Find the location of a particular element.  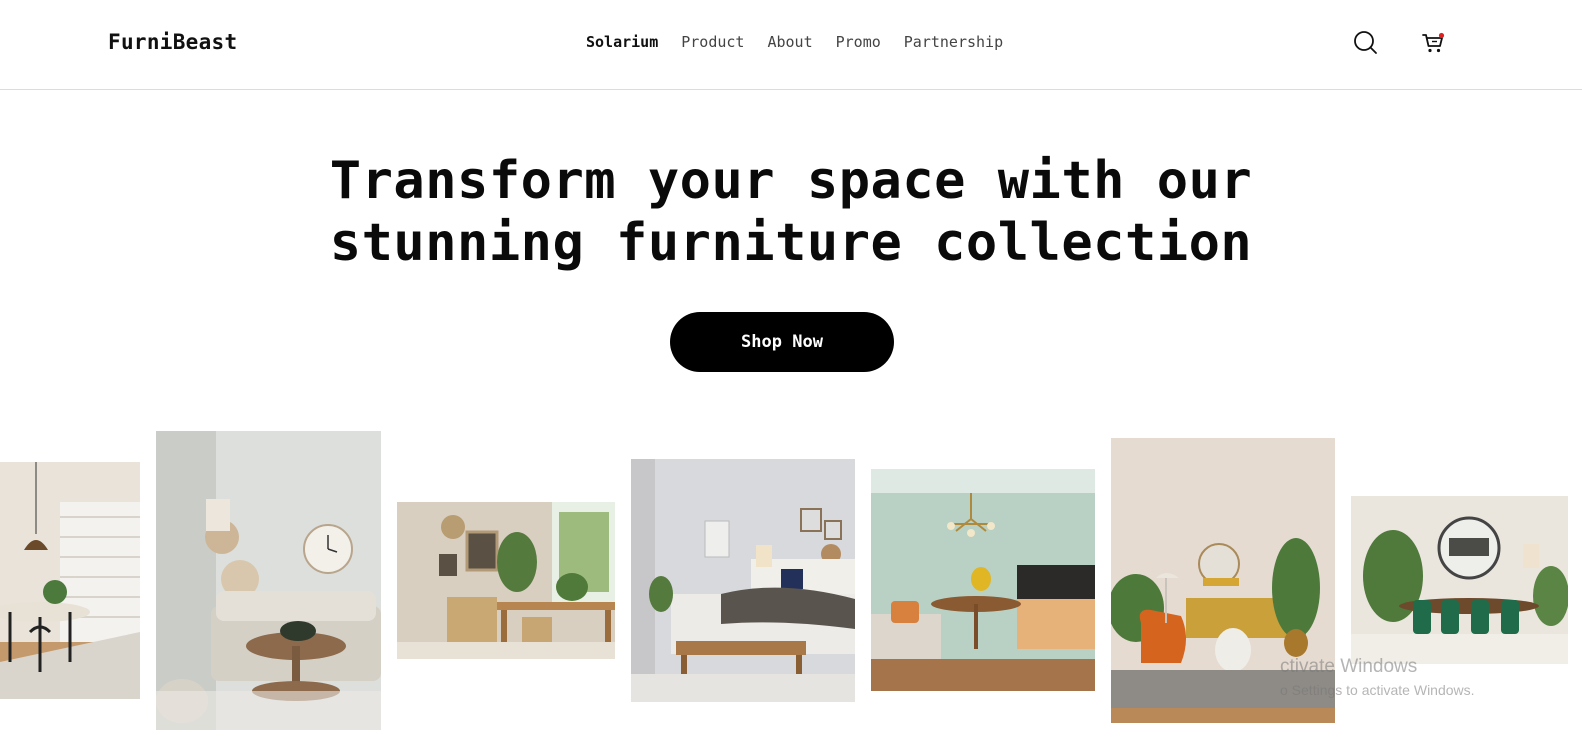

gallery-image-bedroom is located at coordinates (743, 580).